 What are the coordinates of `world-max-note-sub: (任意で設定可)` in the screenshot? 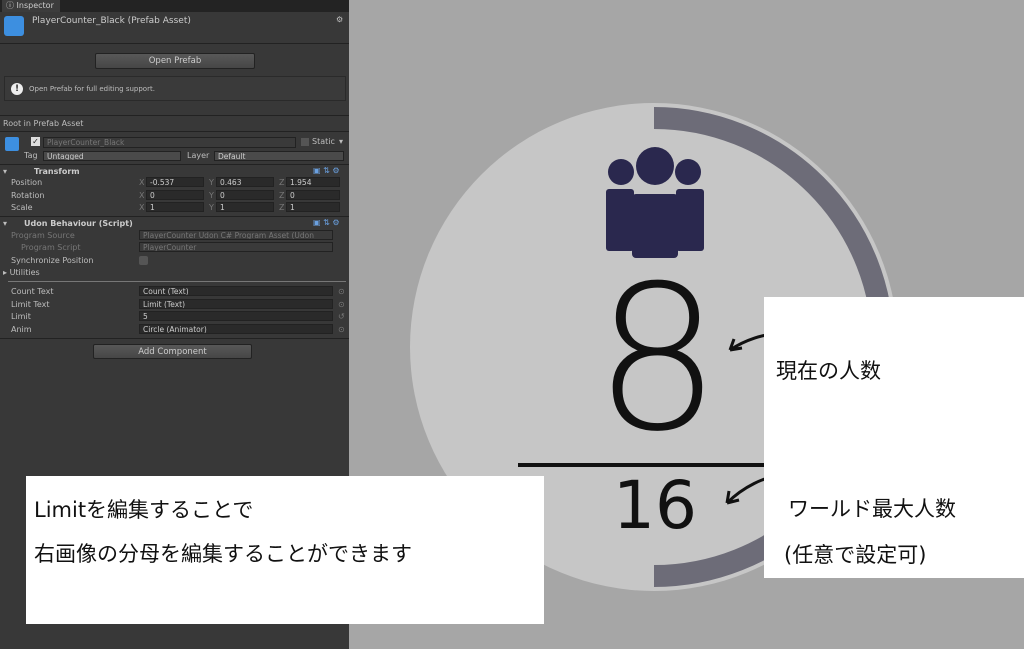 It's located at (855, 555).